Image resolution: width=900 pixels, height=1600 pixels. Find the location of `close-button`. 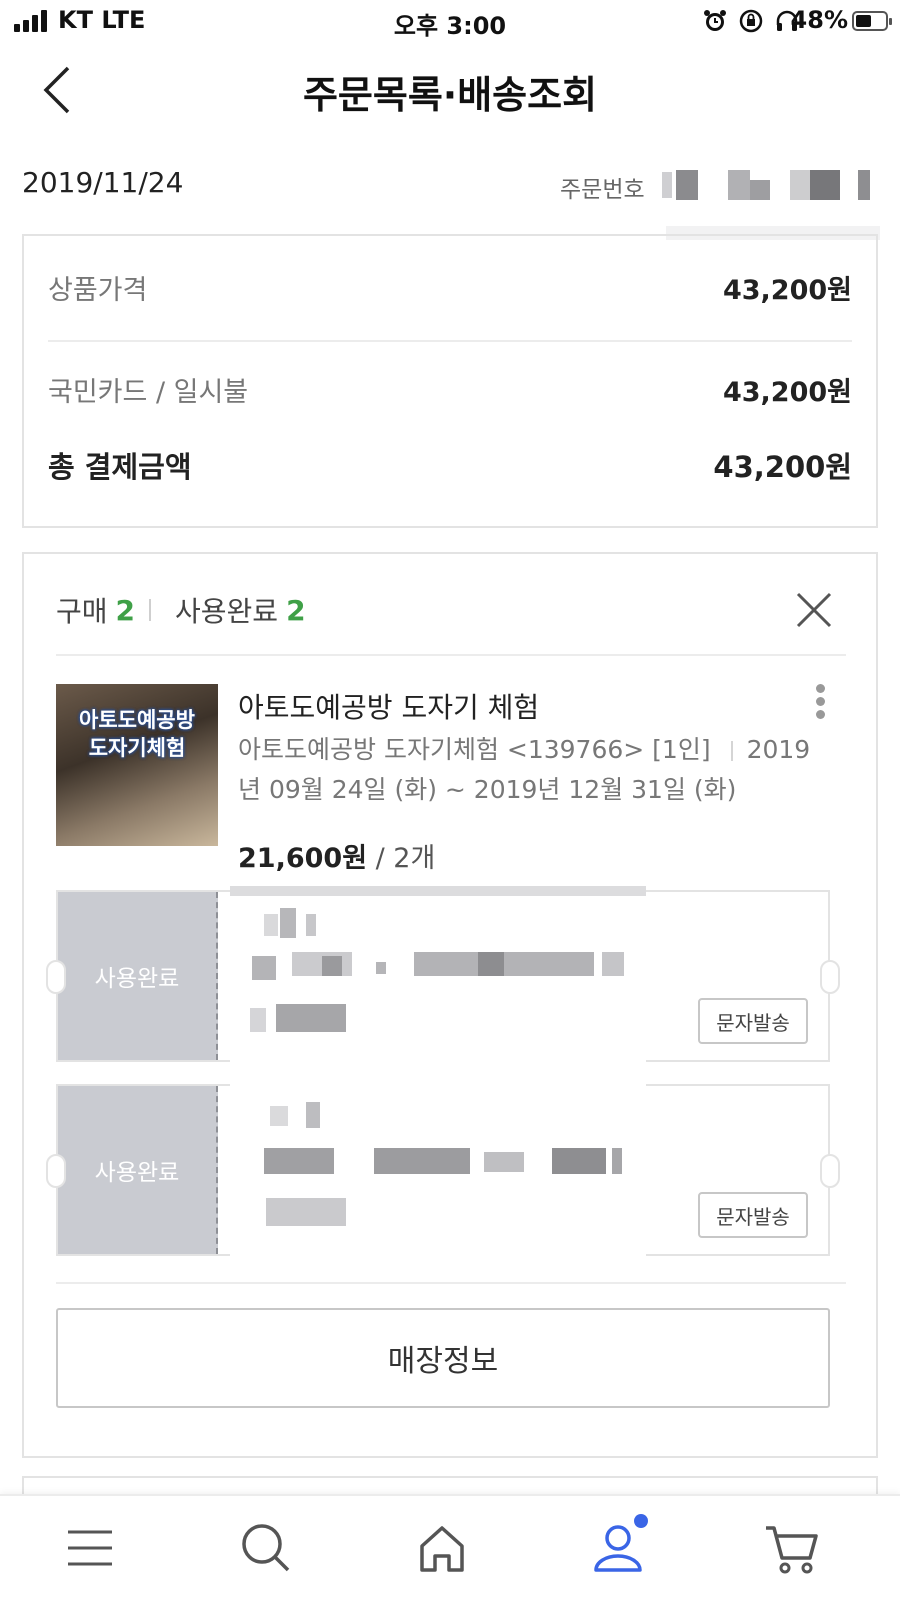

close-button is located at coordinates (814, 610).